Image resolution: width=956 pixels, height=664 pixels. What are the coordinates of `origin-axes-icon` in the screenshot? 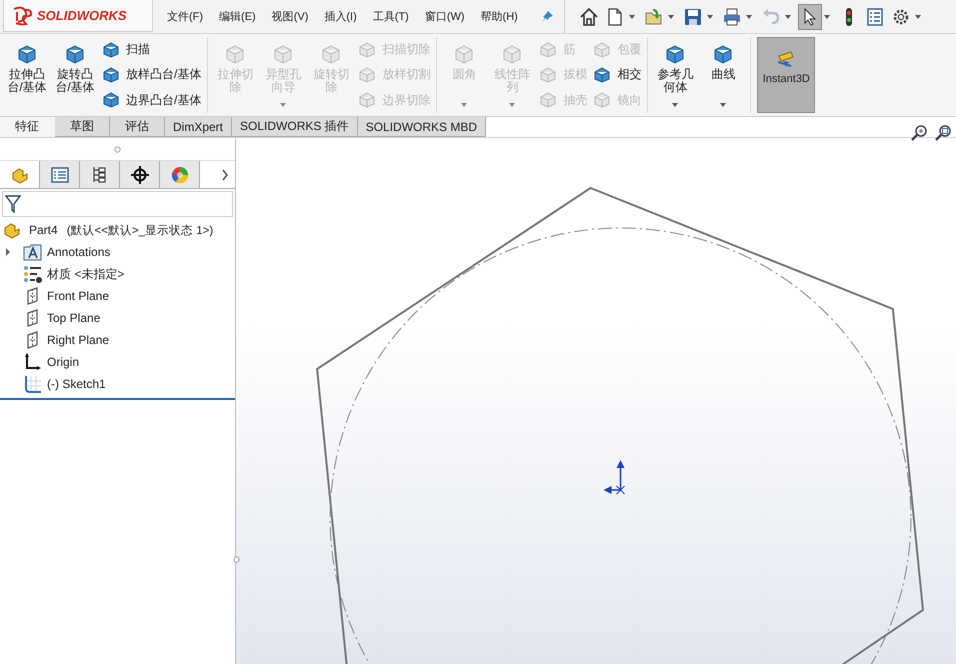 It's located at (33, 362).